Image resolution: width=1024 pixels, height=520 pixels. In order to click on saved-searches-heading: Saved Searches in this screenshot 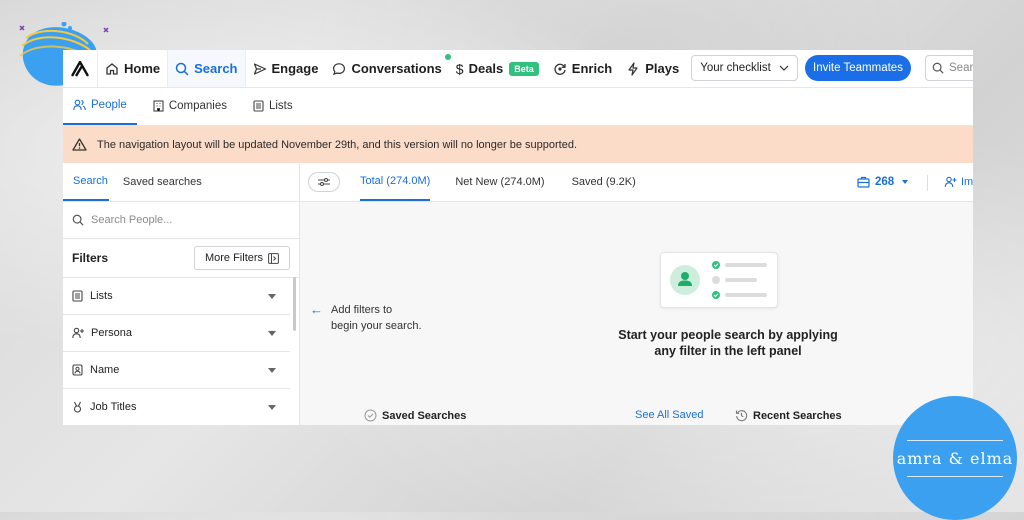, I will do `click(415, 415)`.